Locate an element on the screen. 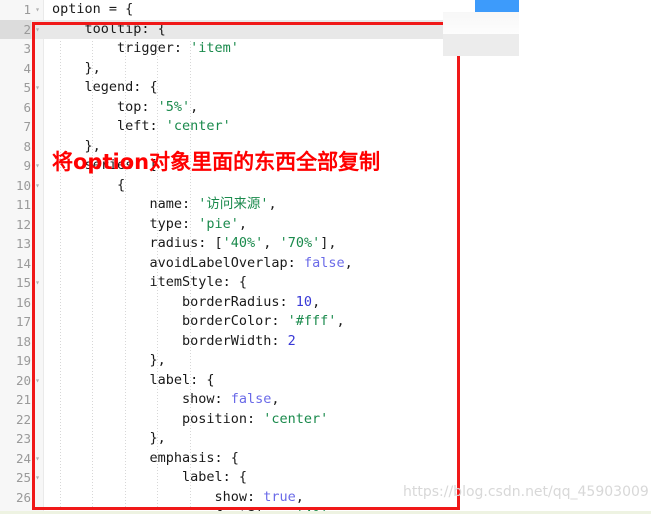 This screenshot has height=514, width=651. code-line: 3 trigger: 'item' is located at coordinates (260, 49).